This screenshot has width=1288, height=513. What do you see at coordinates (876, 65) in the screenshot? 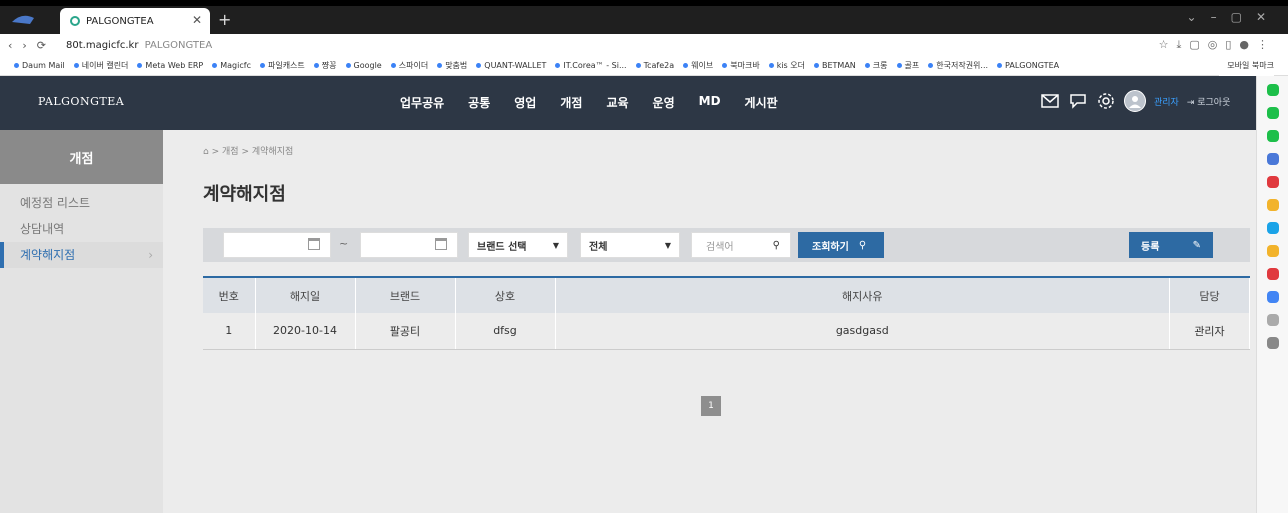
I see `bookmark-item: 크롱` at bounding box center [876, 65].